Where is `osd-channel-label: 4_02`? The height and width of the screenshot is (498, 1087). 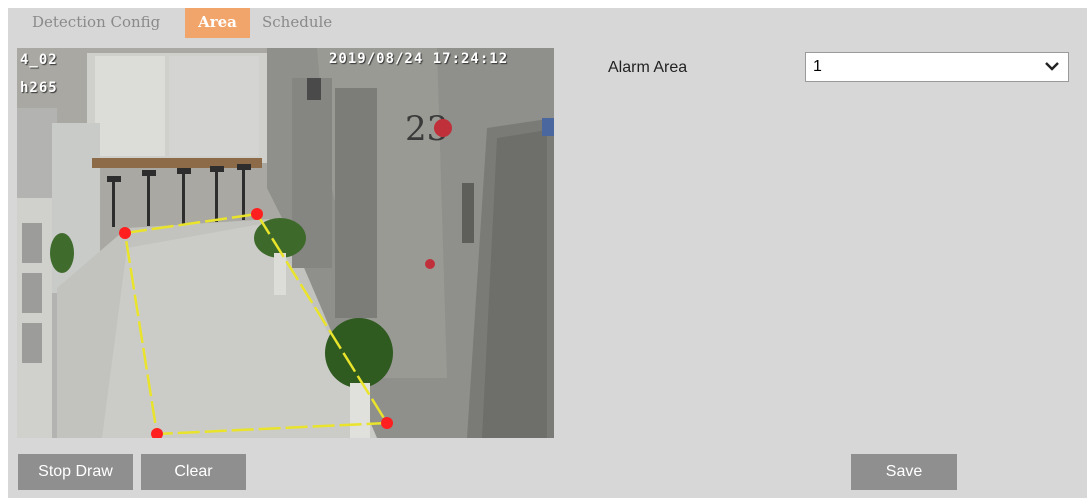
osd-channel-label: 4_02 is located at coordinates (39, 60).